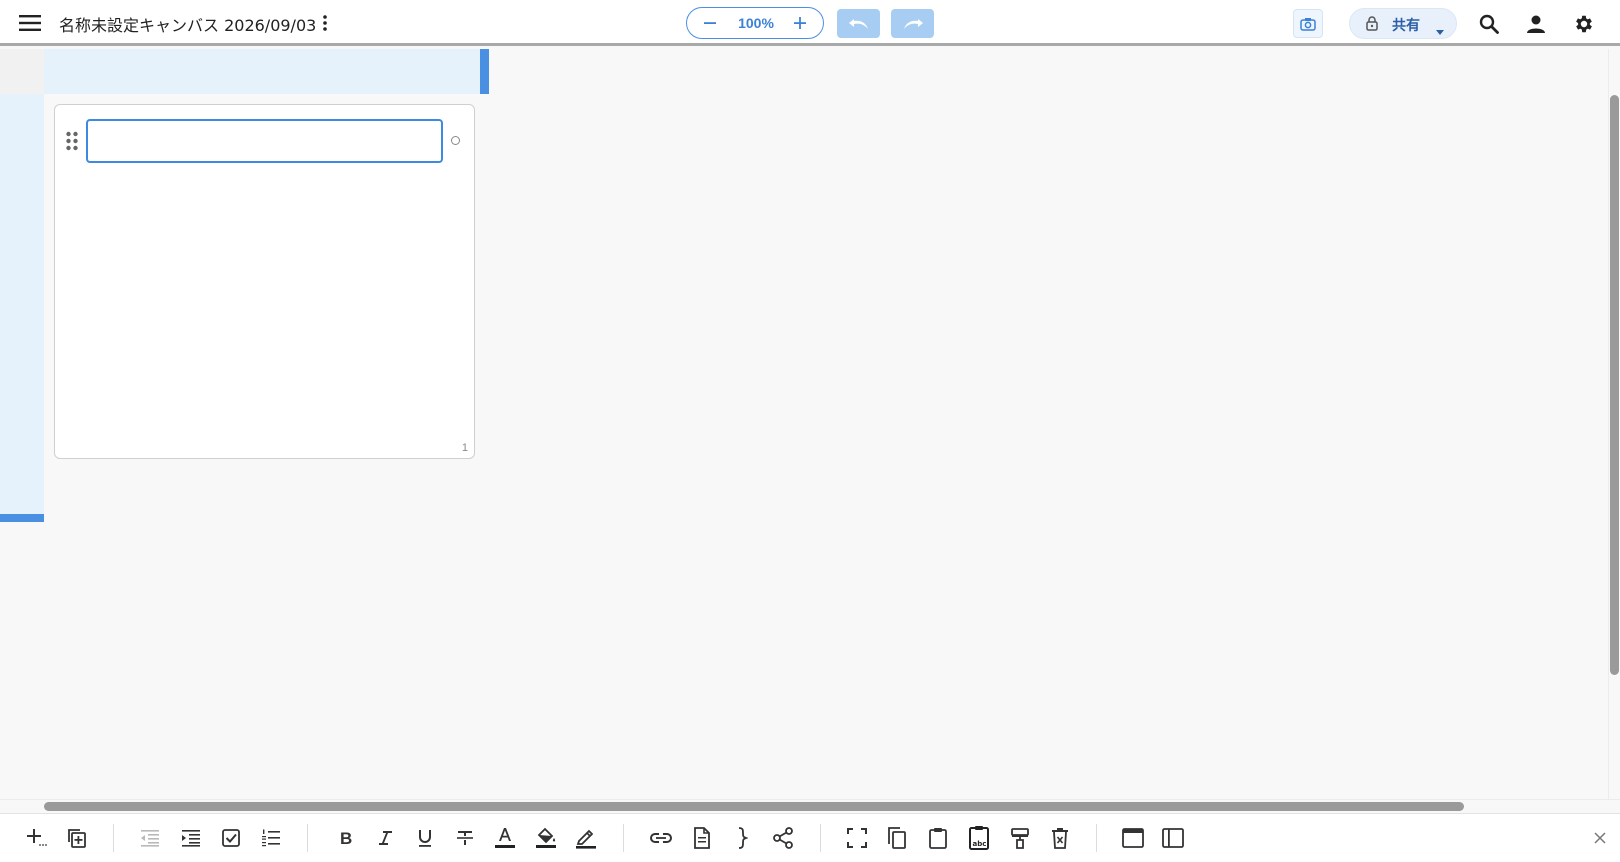 This screenshot has height=862, width=1620. I want to click on zoom-level: 100%, so click(756, 23).